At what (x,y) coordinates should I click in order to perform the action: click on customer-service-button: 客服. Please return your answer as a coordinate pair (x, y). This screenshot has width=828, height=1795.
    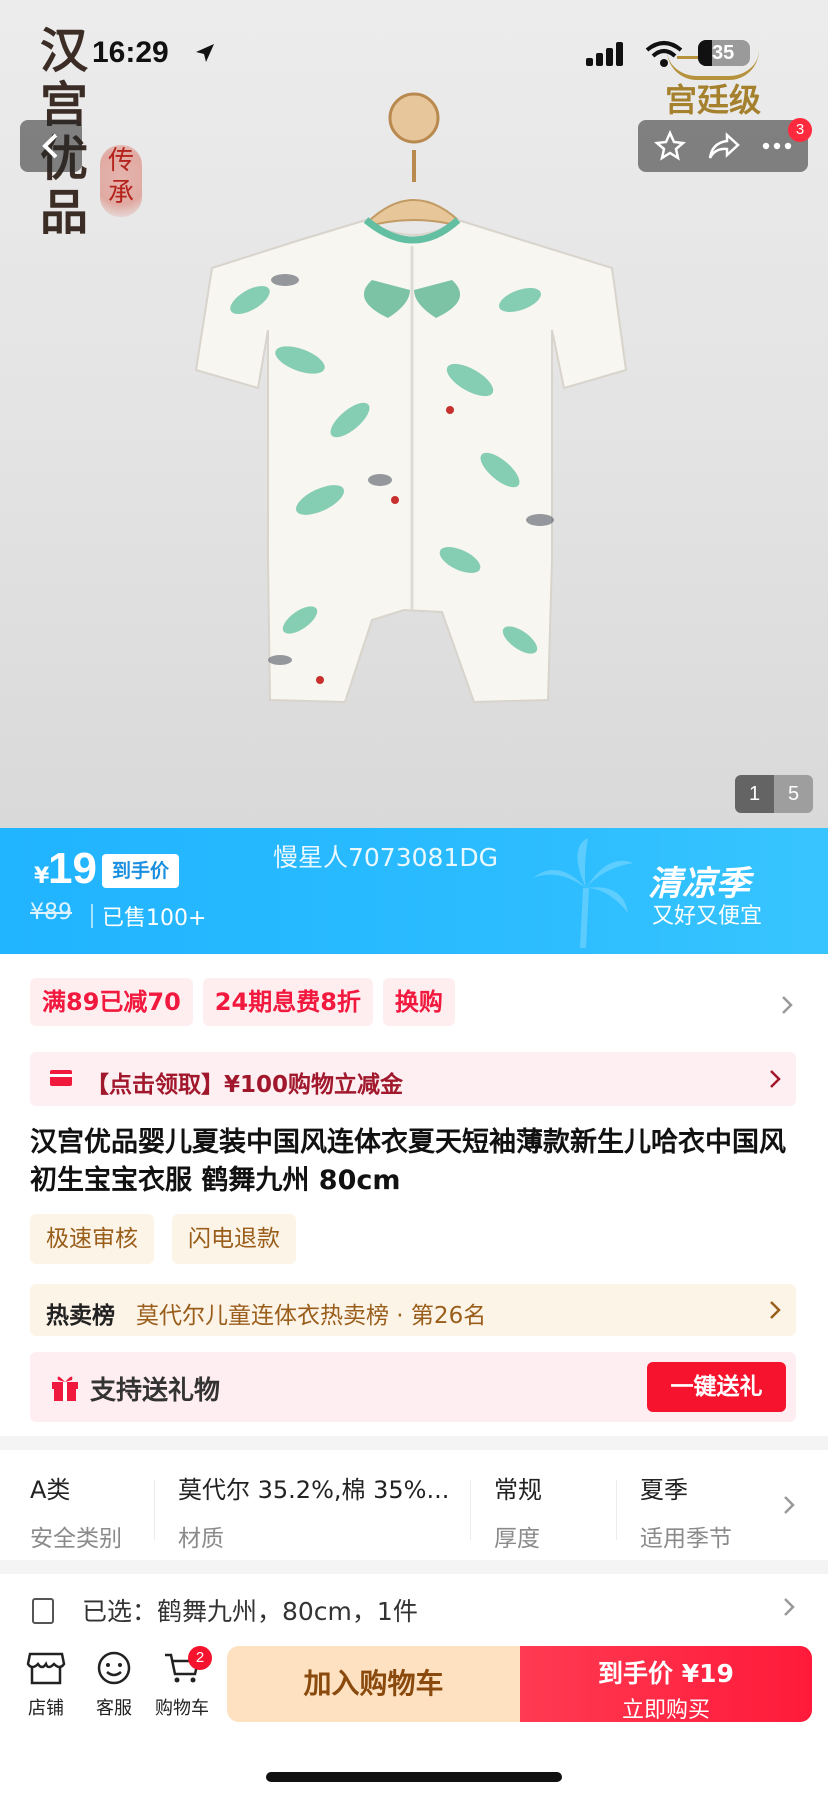
    Looking at the image, I should click on (114, 1685).